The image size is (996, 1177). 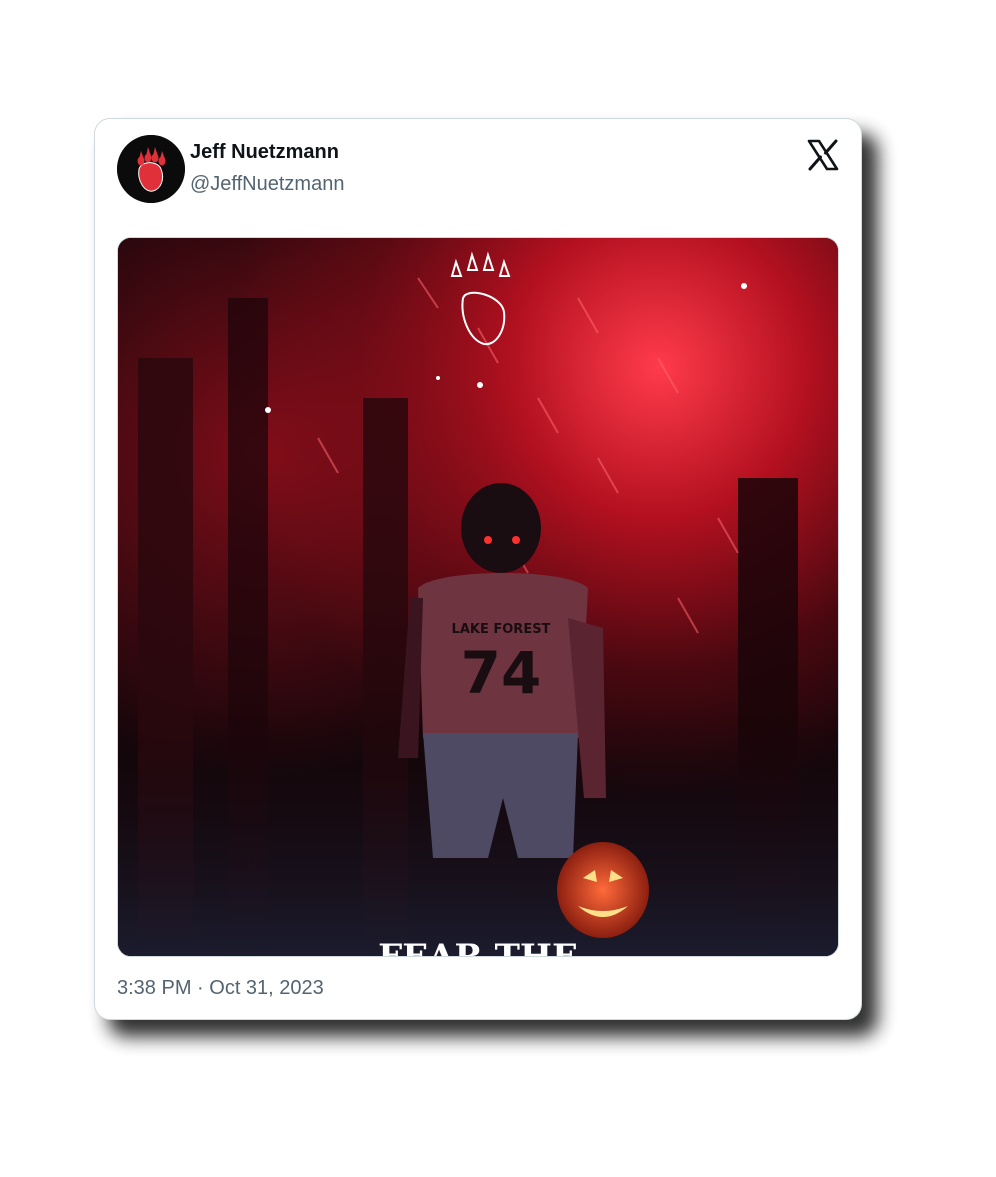 What do you see at coordinates (501, 673) in the screenshot?
I see `jersey-number-text: 74` at bounding box center [501, 673].